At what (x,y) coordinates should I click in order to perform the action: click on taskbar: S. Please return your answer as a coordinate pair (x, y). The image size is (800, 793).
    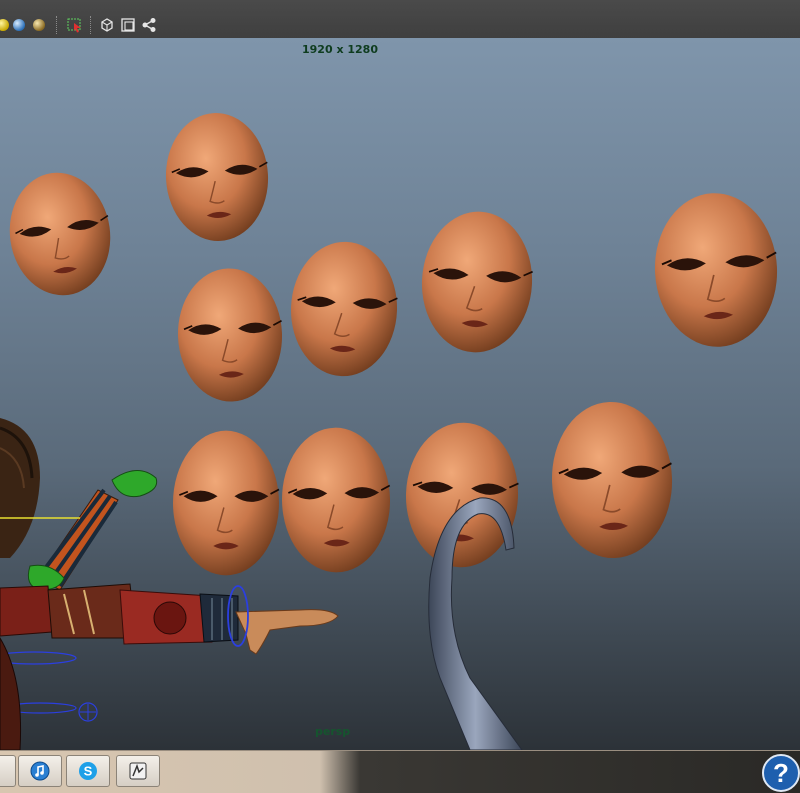
    Looking at the image, I should click on (400, 771).